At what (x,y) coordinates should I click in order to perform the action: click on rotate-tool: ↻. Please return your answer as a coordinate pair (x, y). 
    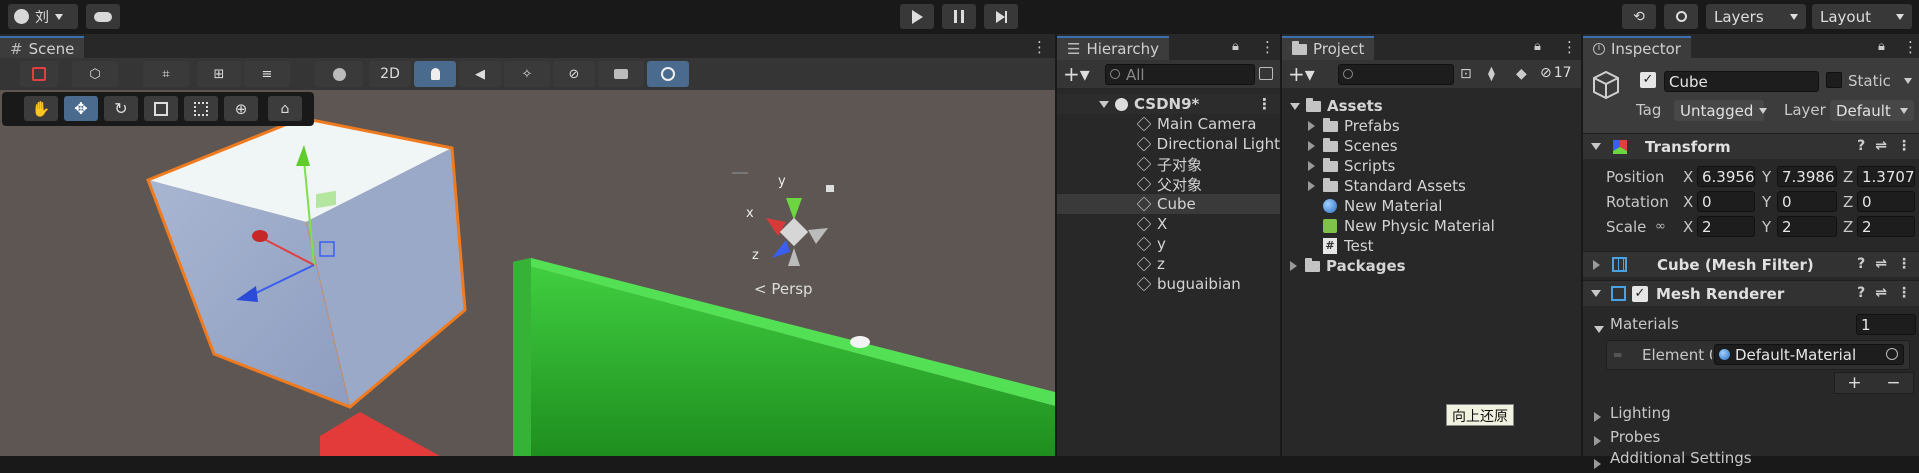
    Looking at the image, I should click on (121, 108).